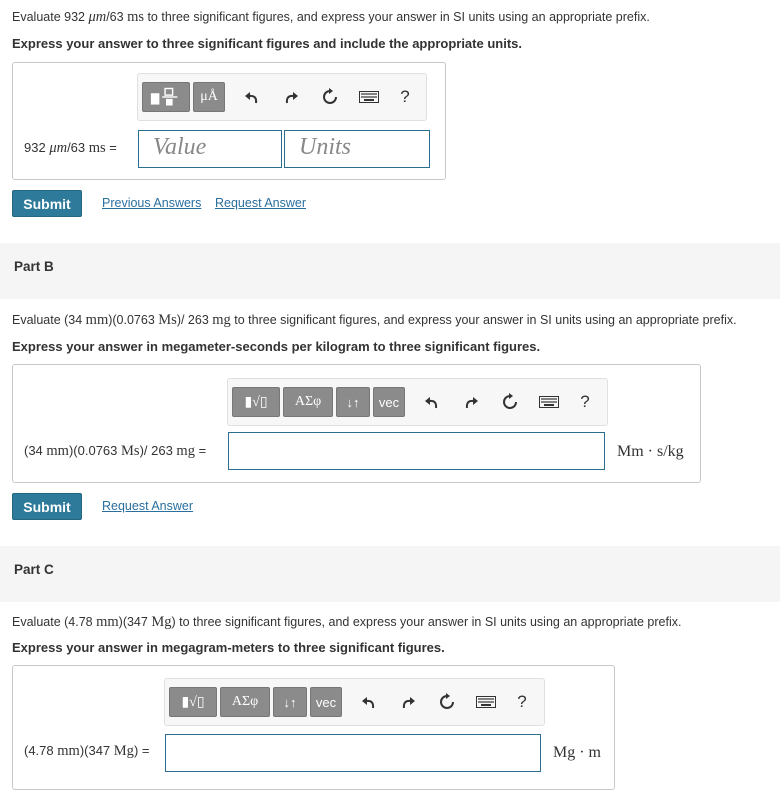  I want to click on part-b-answer-input, so click(416, 451).